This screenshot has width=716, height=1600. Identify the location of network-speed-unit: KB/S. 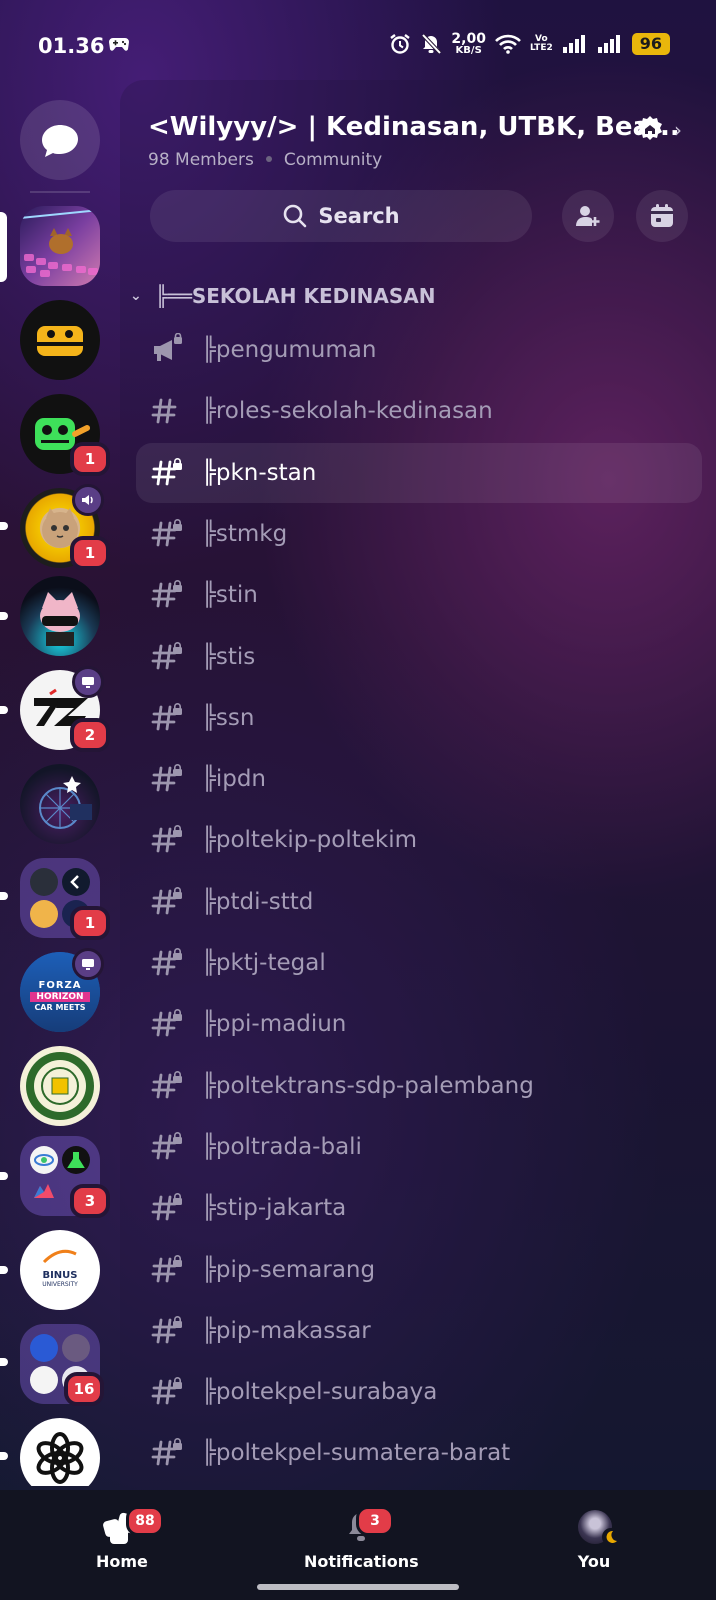
(468, 50).